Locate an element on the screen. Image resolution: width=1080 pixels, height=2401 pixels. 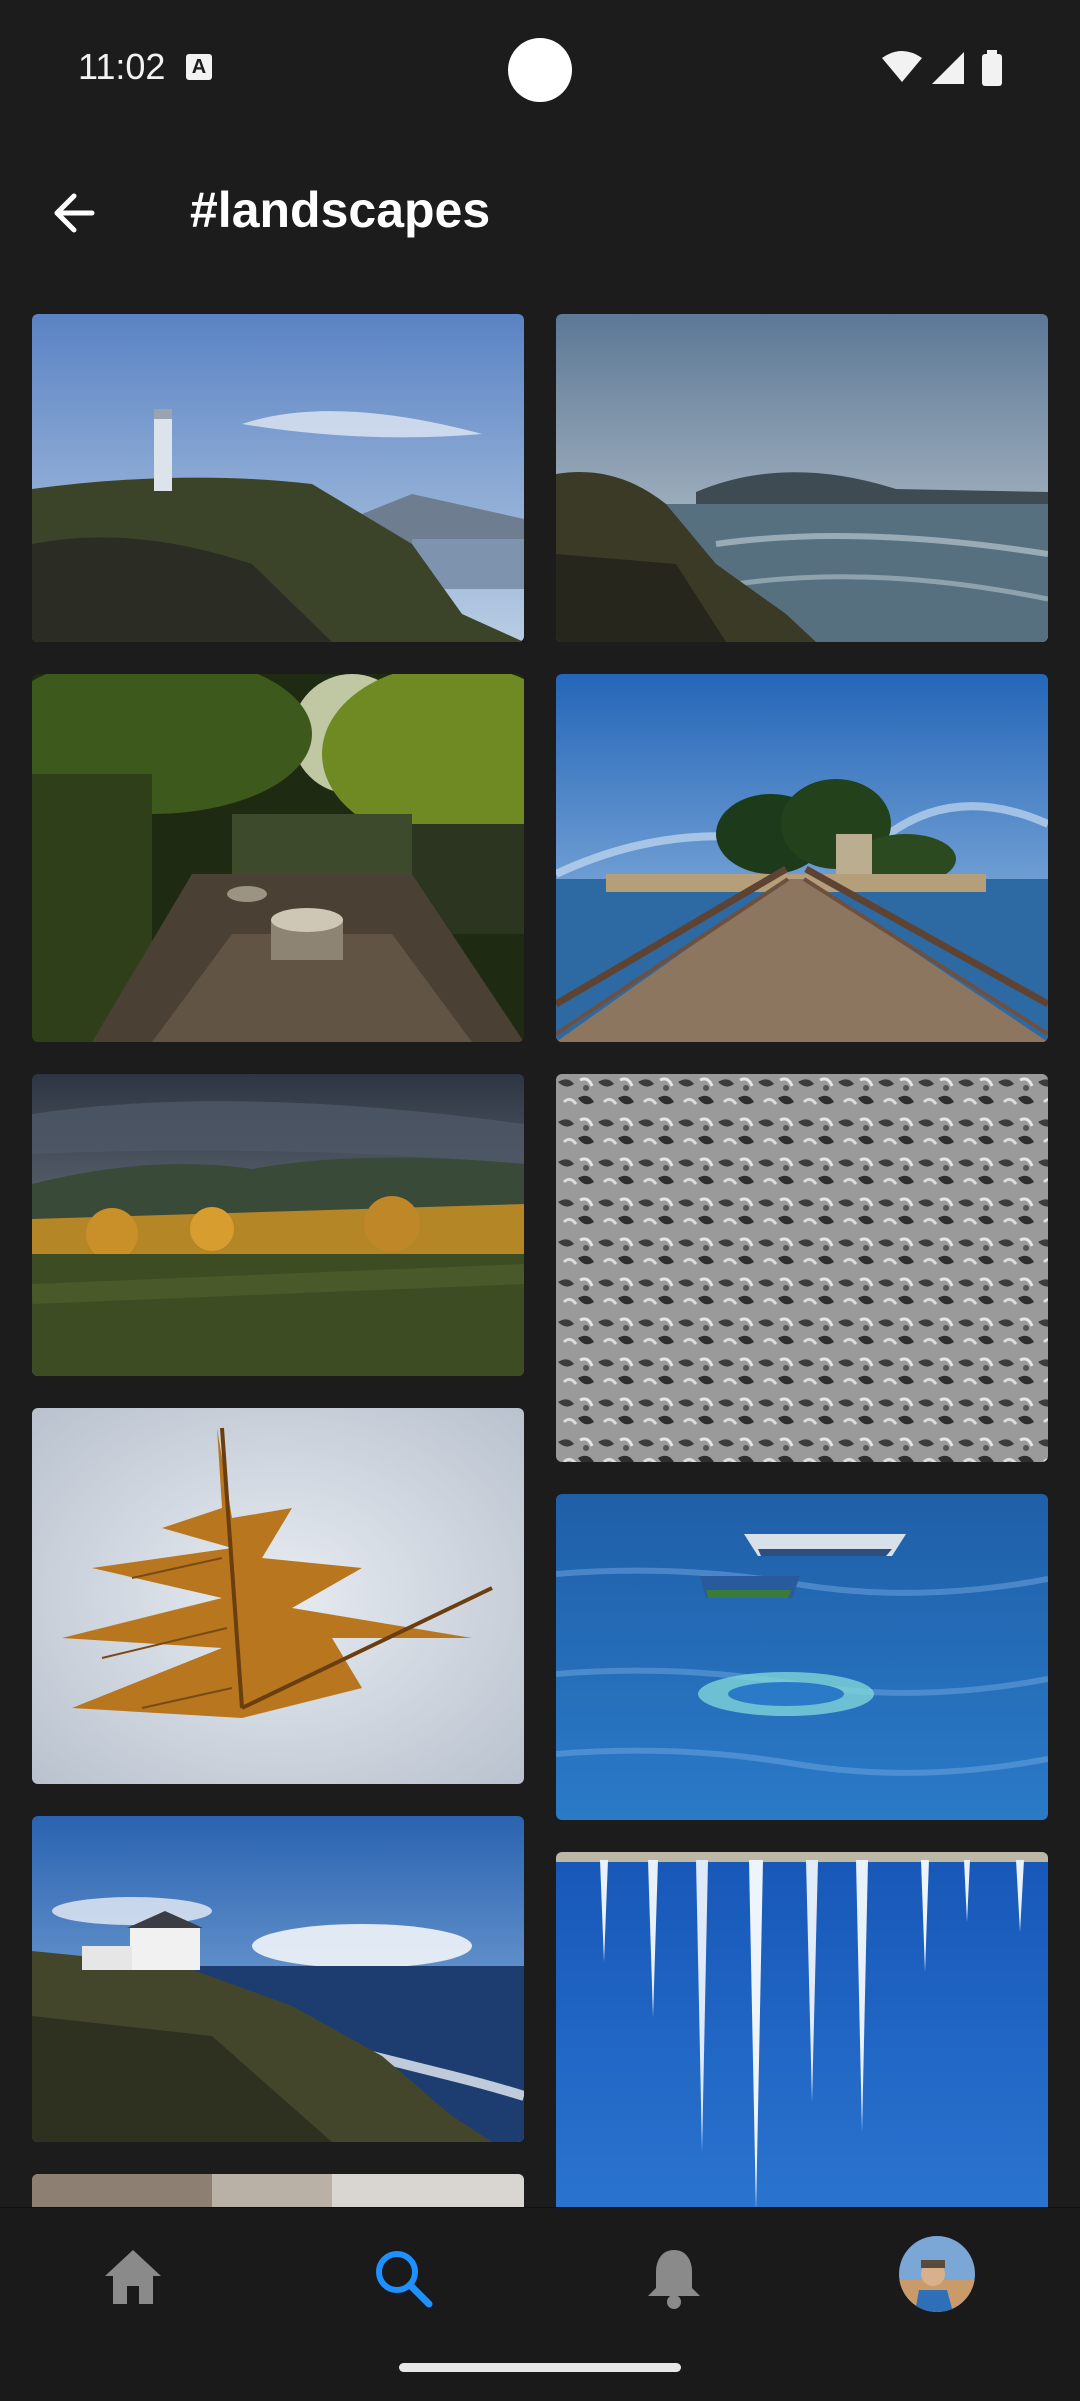
photo-lighthouse-on-coast is located at coordinates (278, 478).